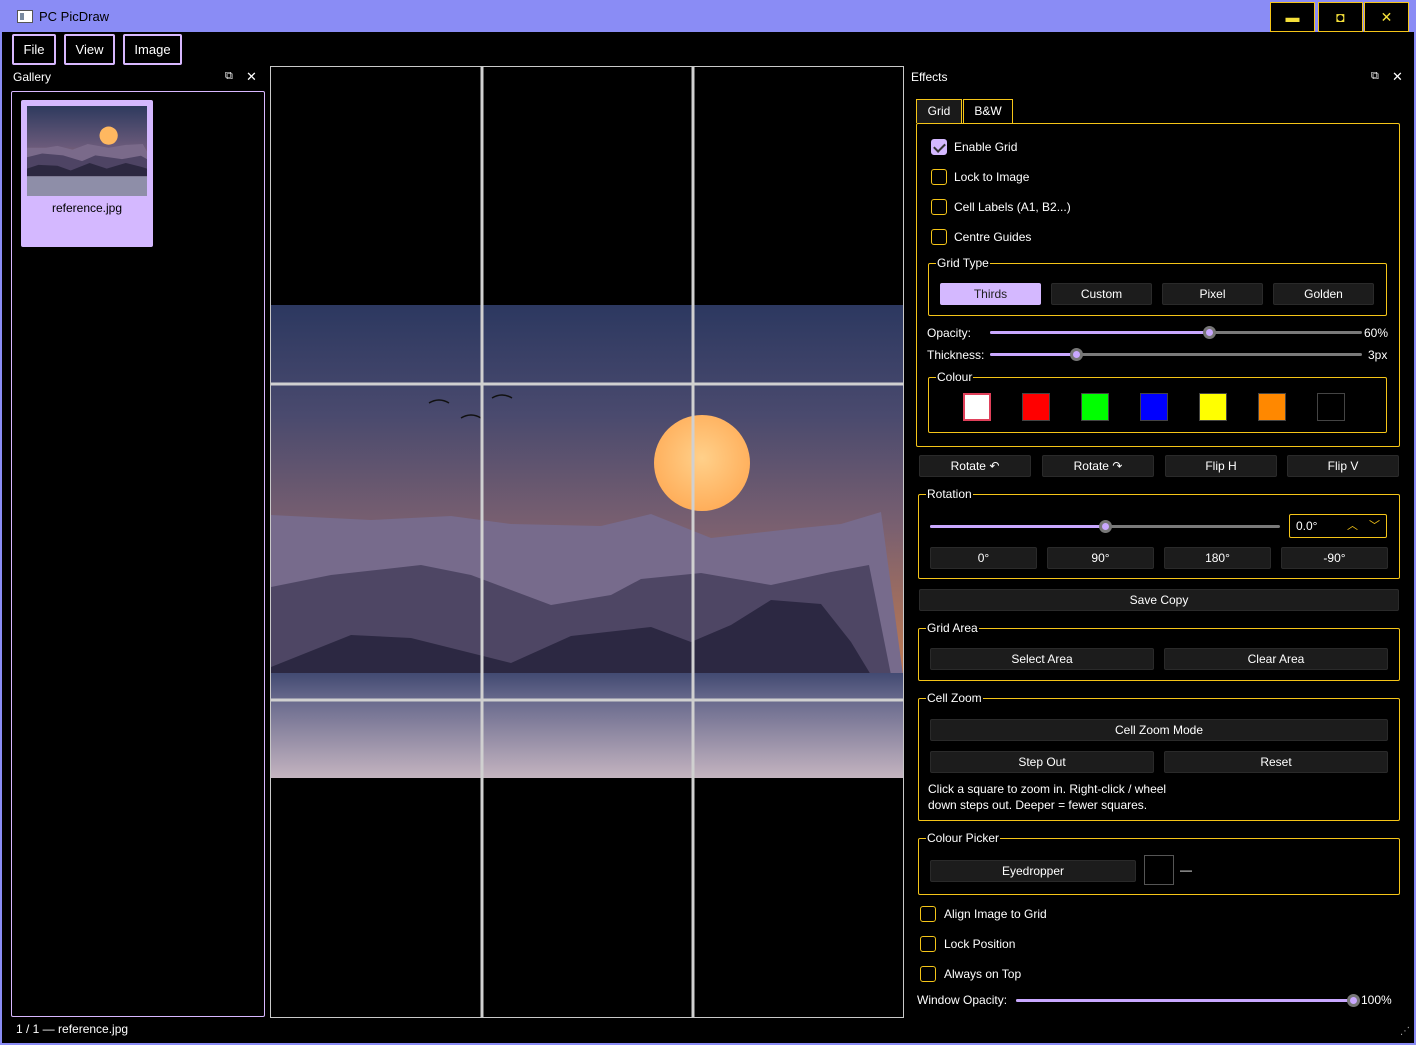  What do you see at coordinates (1038, 805) in the screenshot?
I see `cell-zoom-note-line2: down steps out. Deeper = fewer squares.` at bounding box center [1038, 805].